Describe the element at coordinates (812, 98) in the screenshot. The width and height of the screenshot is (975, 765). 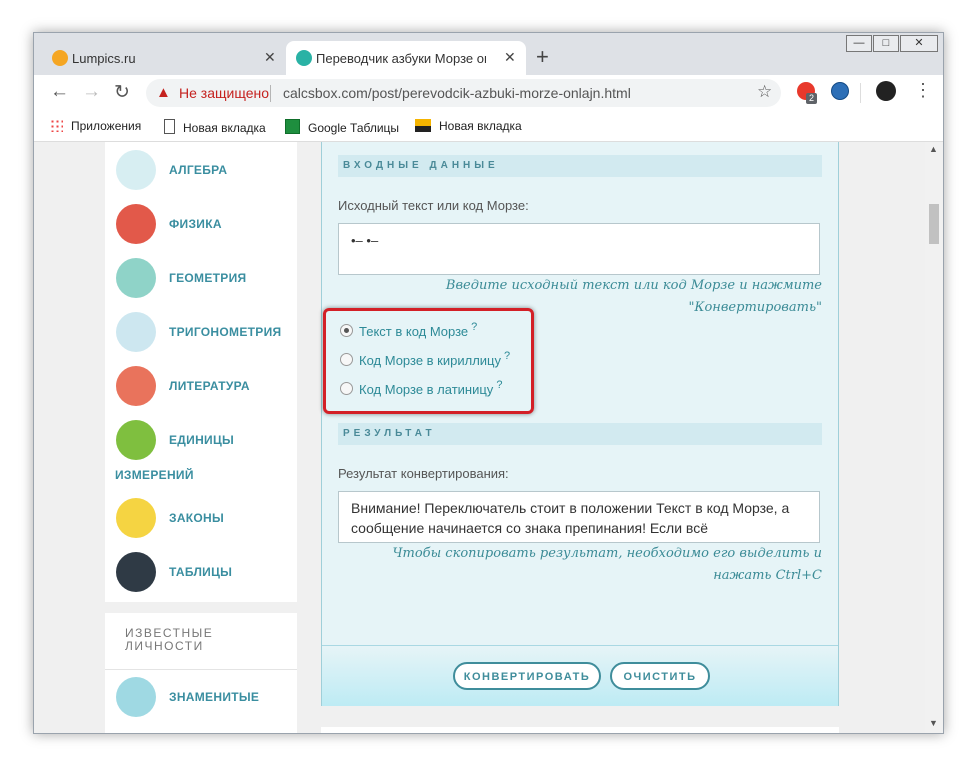
I see `extension-badge: 2` at that location.